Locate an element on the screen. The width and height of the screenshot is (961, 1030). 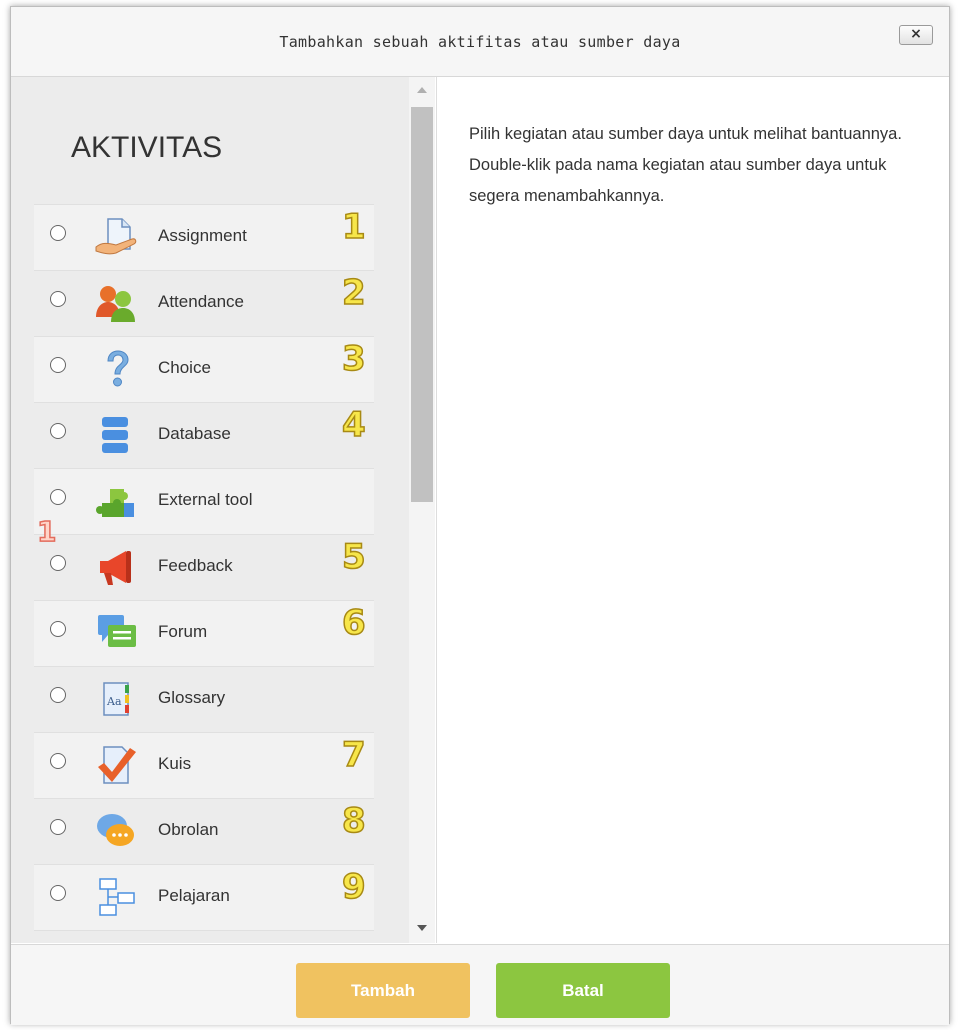
activity-number: 3 is located at coordinates (353, 359).